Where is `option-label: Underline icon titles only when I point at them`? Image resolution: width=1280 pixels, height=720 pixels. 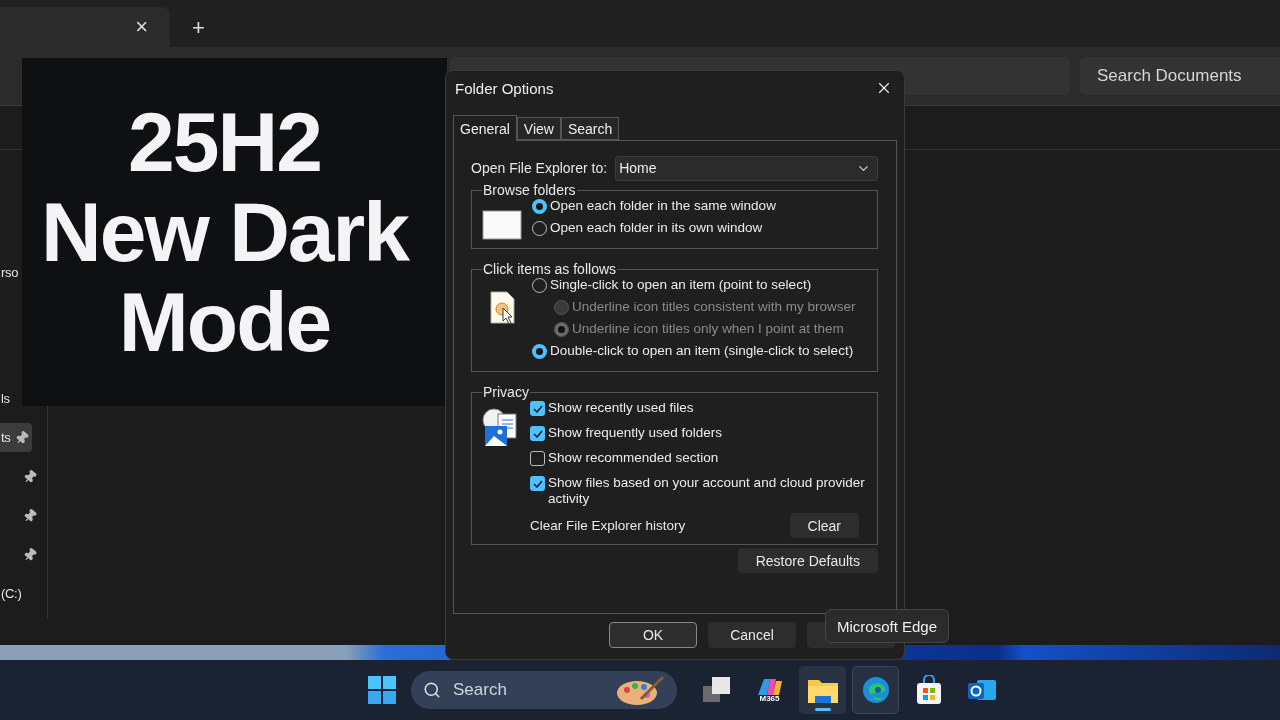
option-label: Underline icon titles only when I point at them is located at coordinates (708, 329).